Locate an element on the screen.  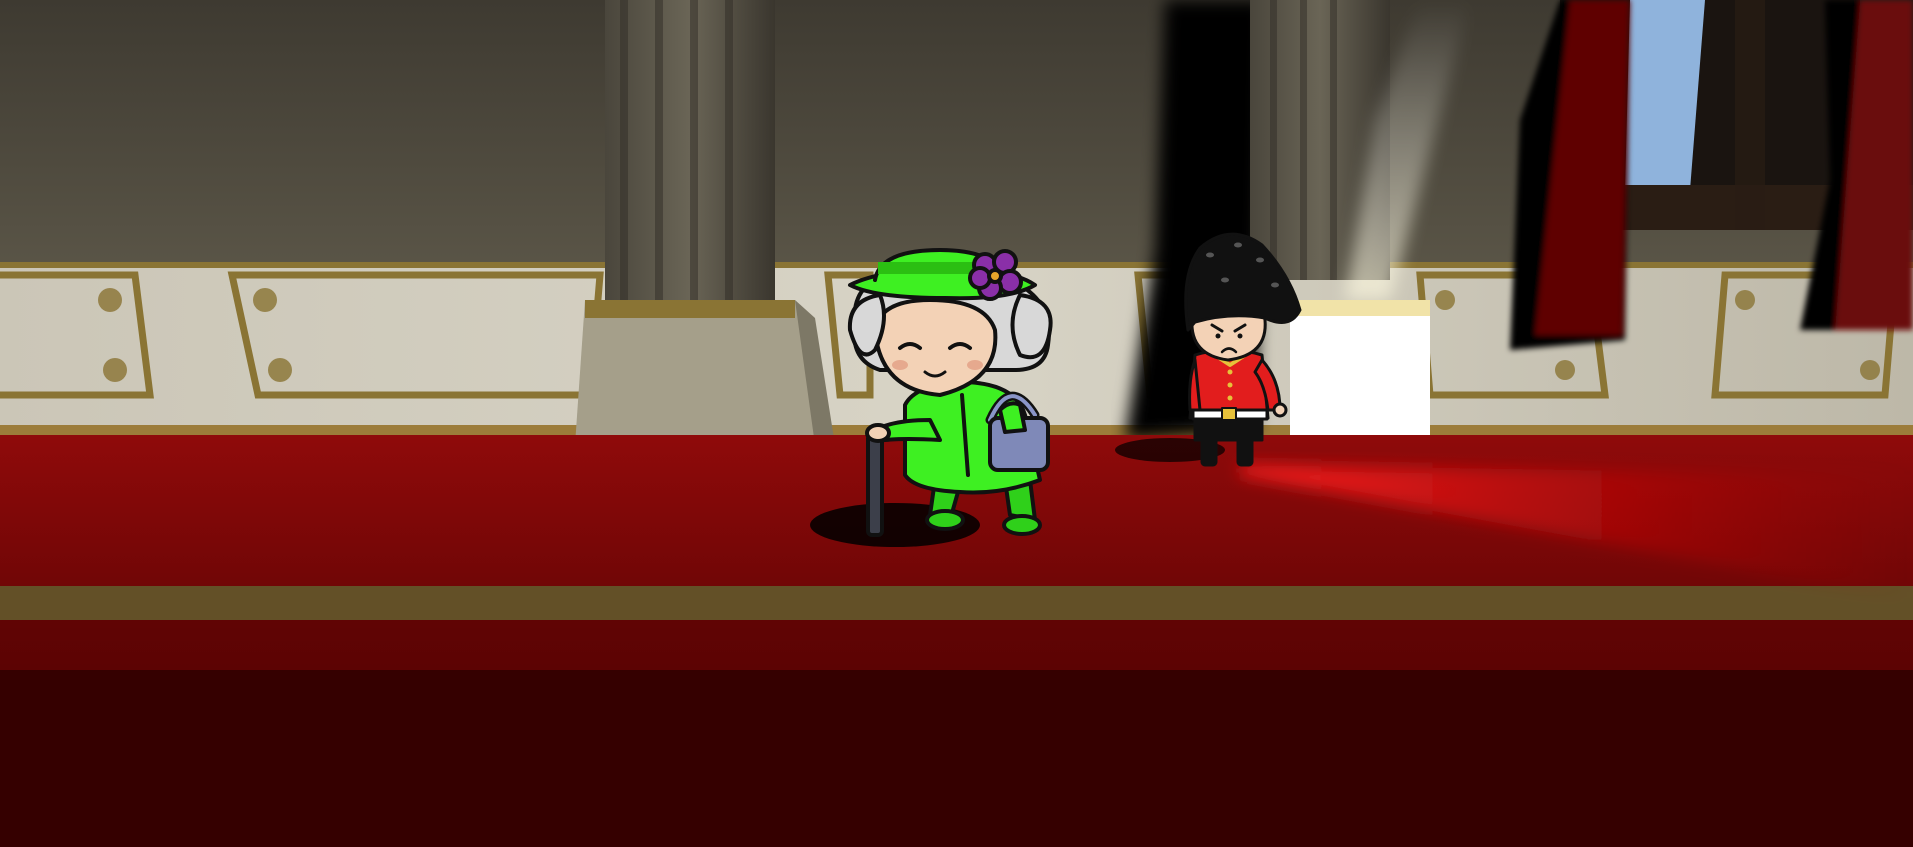
hat-flower-icon is located at coordinates (995, 275).